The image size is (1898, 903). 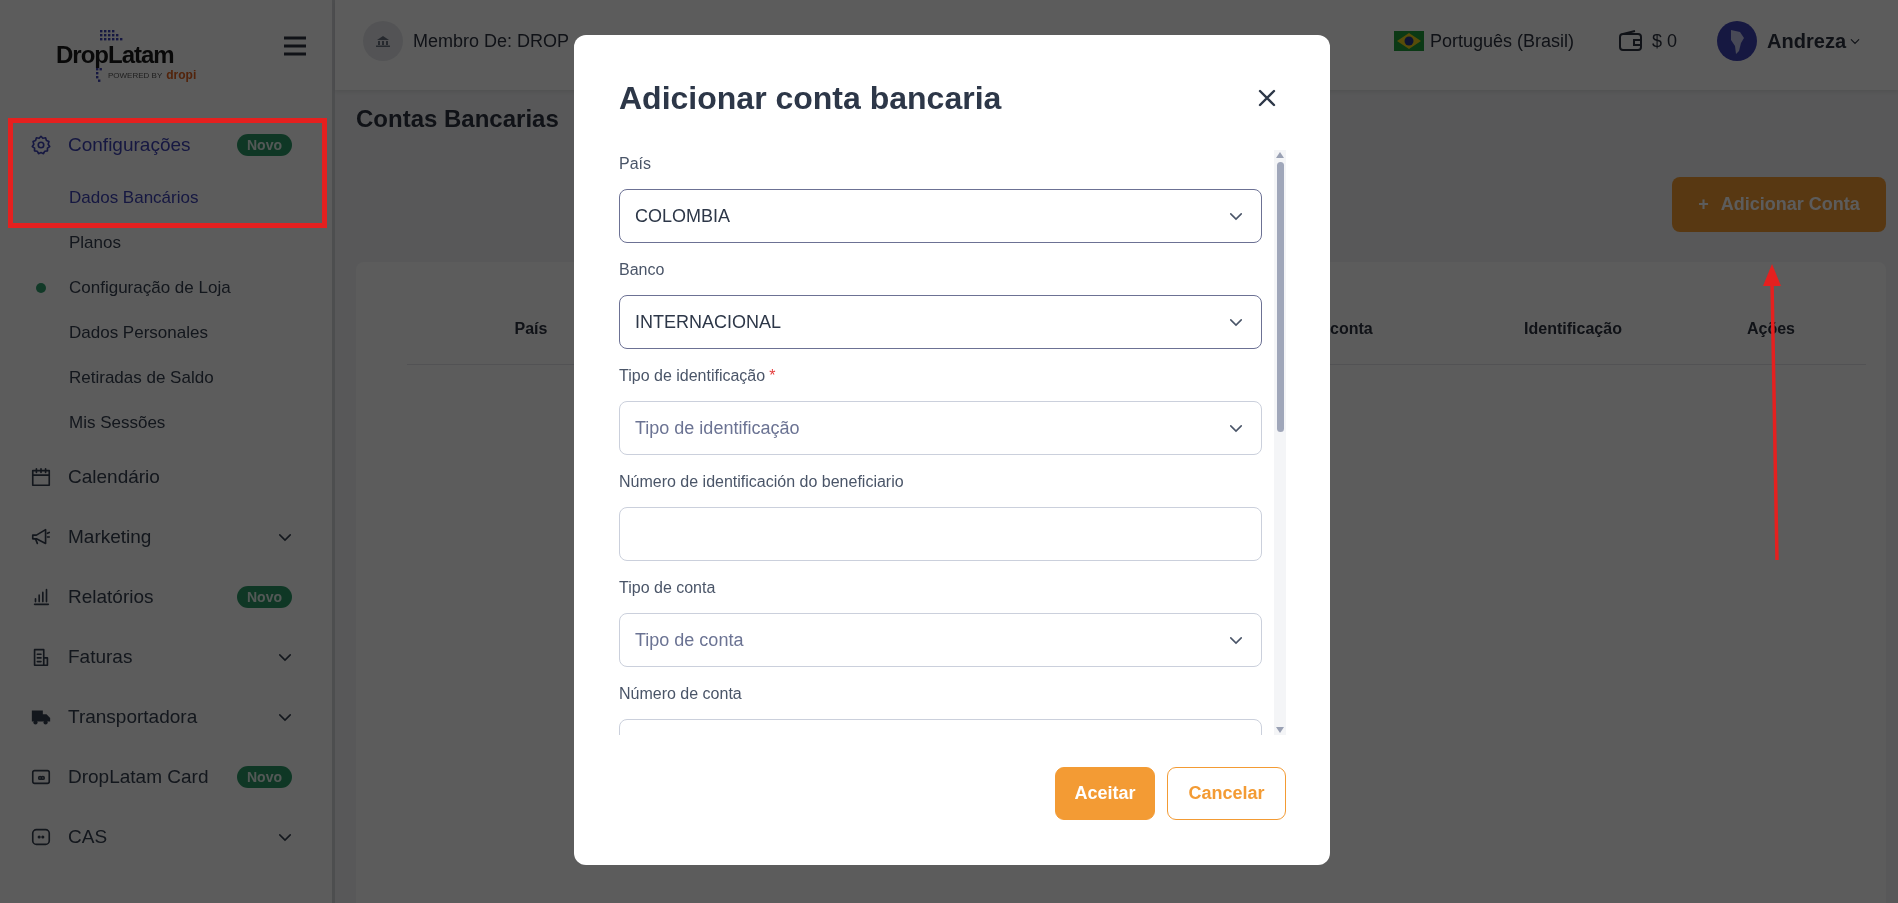 I want to click on submenu-item: Dados Personales, so click(x=166, y=332).